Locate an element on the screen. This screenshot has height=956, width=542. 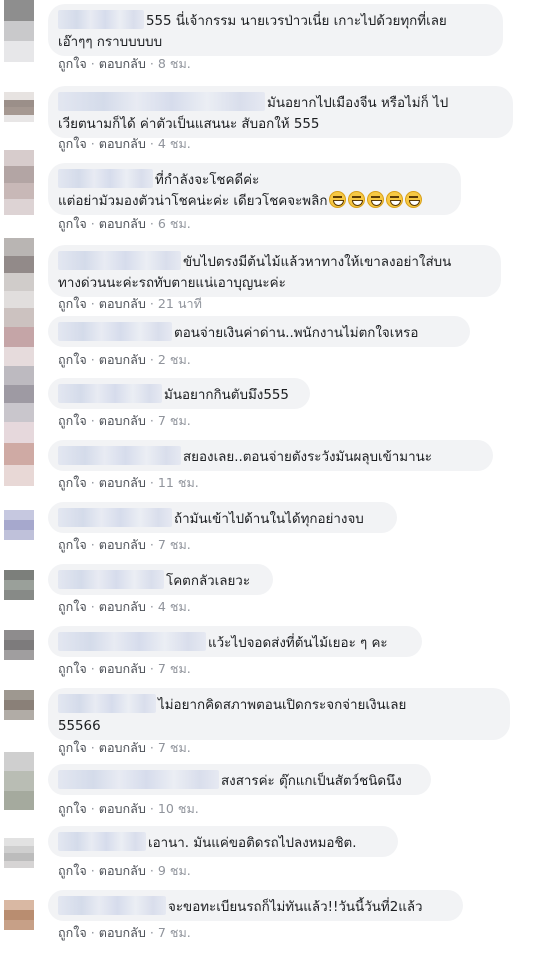
comment-text: ถ้ามันเข้าไปด้านในได้ทุกอย่างจบ is located at coordinates (269, 519).